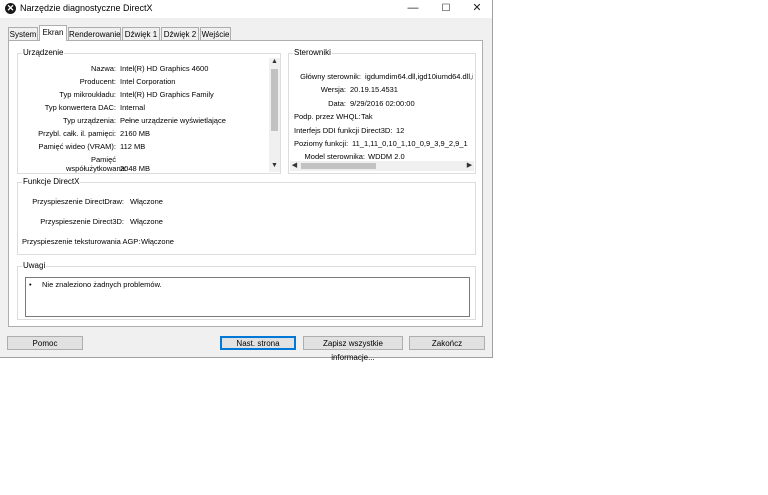  I want to click on driver-ddi-value: 12, so click(400, 130).